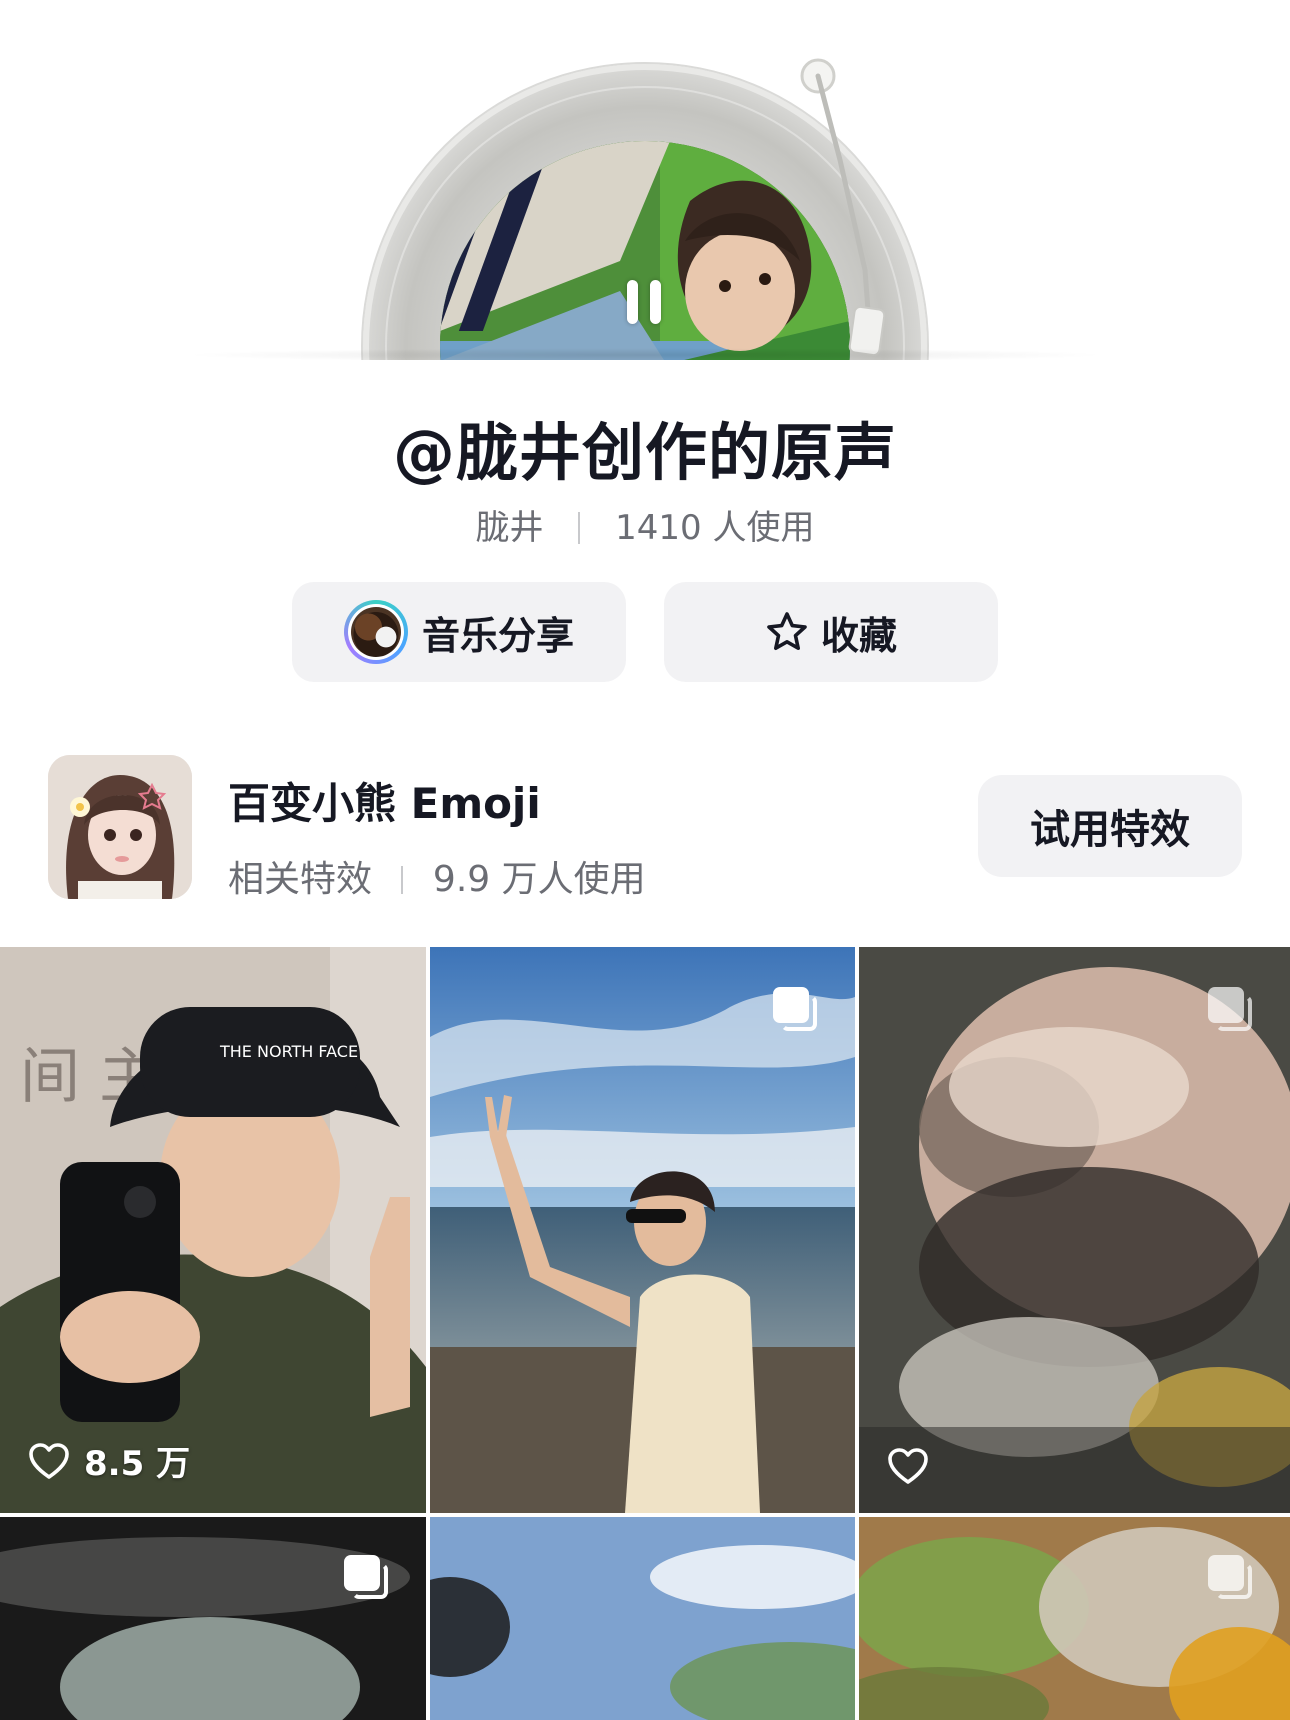 The image size is (1290, 1720). I want to click on like-count, so click(915, 1466).